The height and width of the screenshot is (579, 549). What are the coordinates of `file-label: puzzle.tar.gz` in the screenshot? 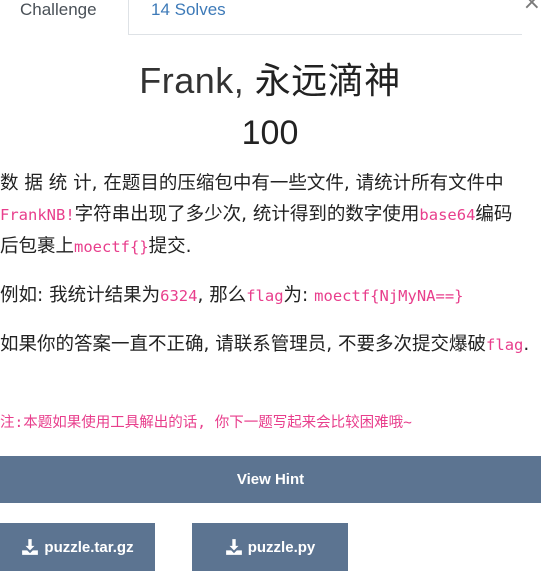 It's located at (89, 547).